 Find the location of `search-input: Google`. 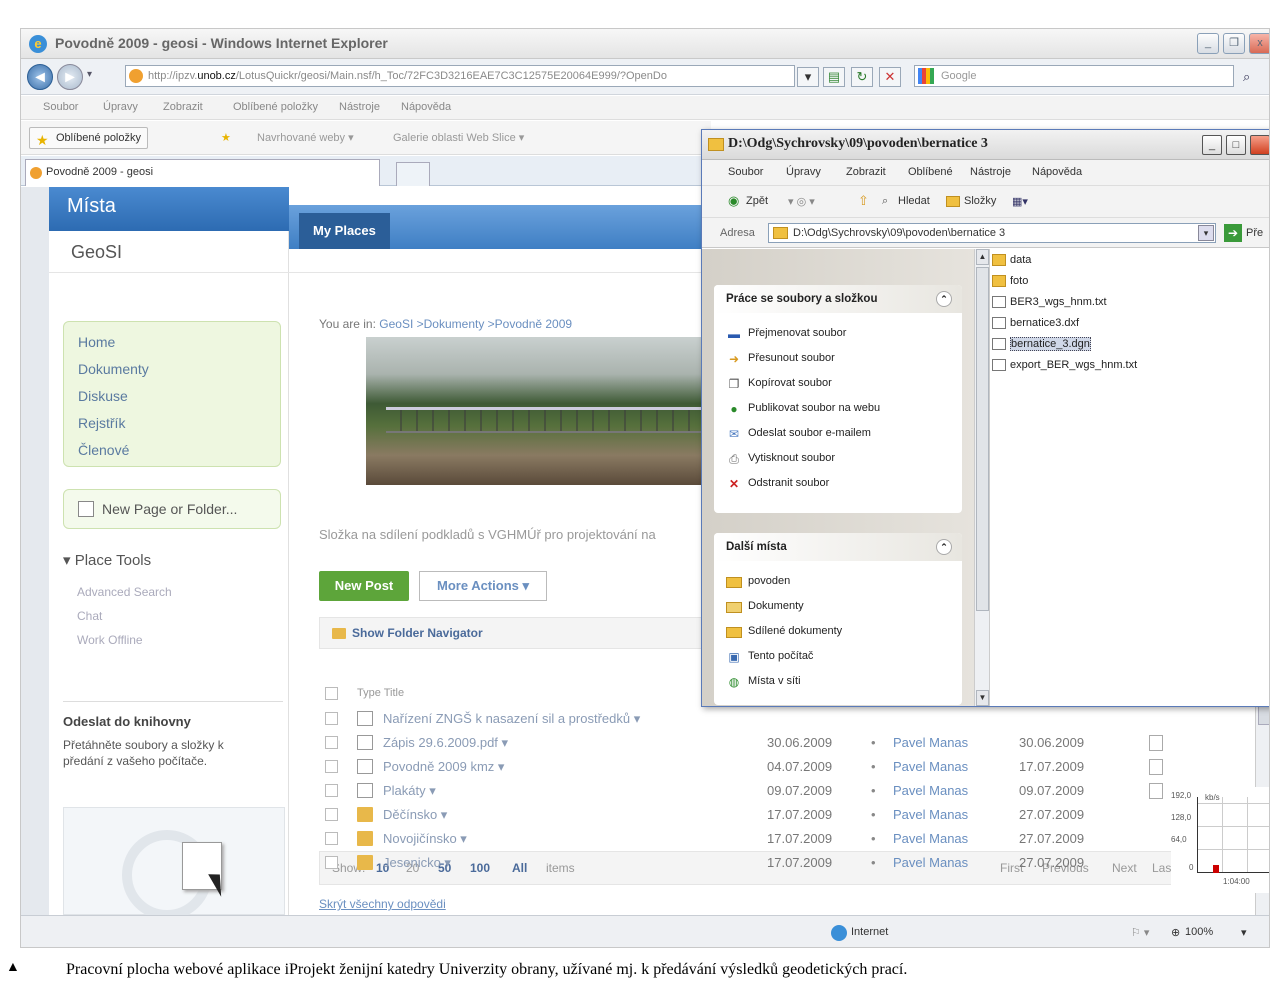

search-input: Google is located at coordinates (1074, 76).